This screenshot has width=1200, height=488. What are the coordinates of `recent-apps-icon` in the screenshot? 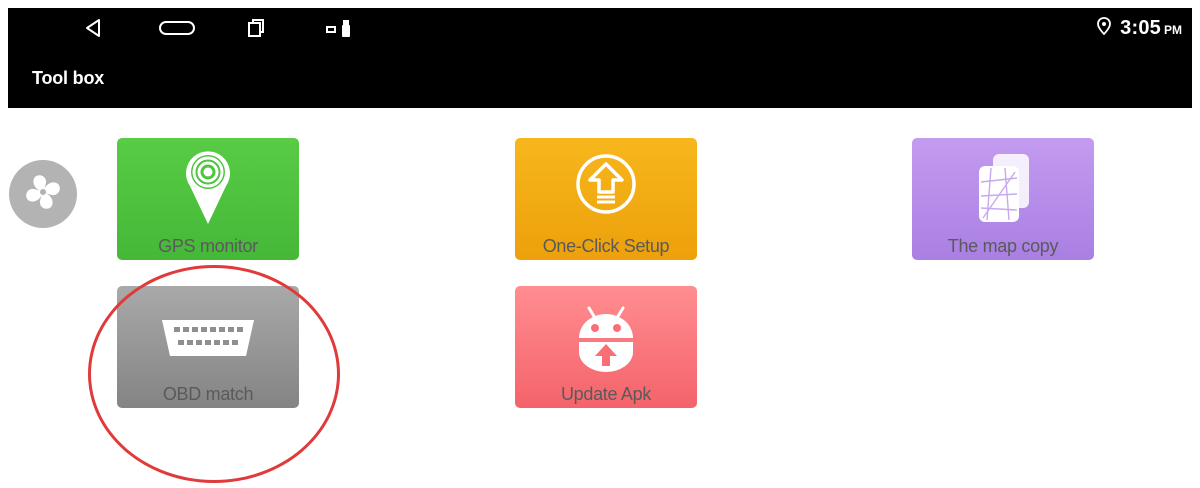 It's located at (256, 30).